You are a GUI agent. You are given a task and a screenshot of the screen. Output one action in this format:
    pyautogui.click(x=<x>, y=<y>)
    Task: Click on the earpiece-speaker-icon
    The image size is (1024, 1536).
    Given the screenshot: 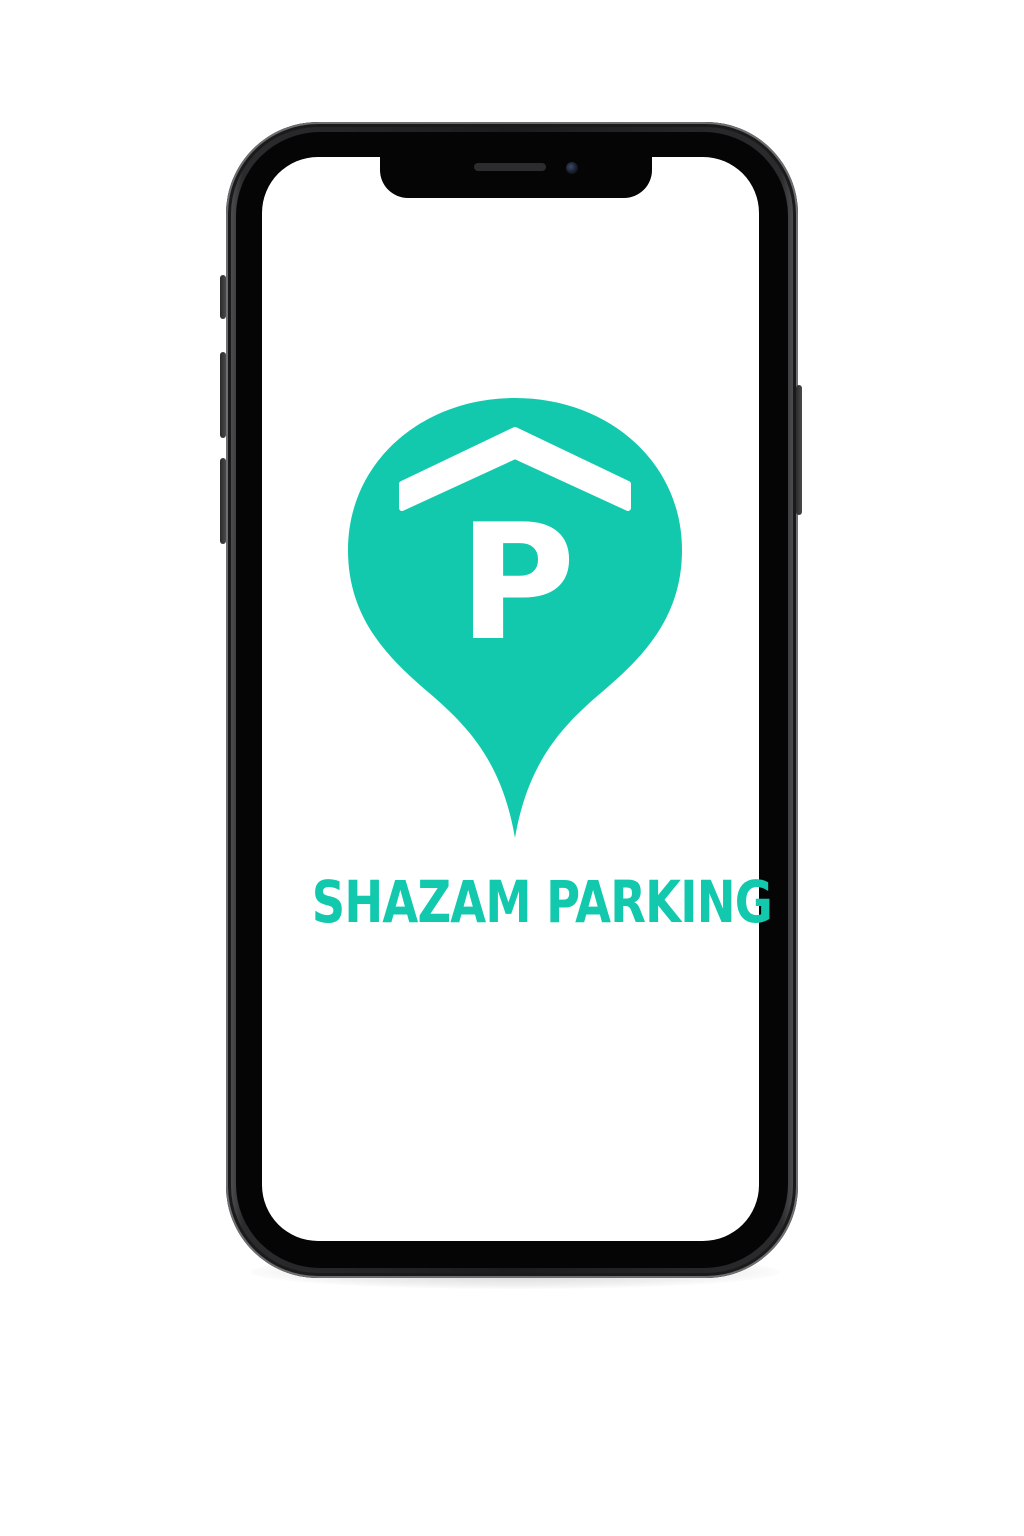 What is the action you would take?
    pyautogui.click(x=510, y=167)
    